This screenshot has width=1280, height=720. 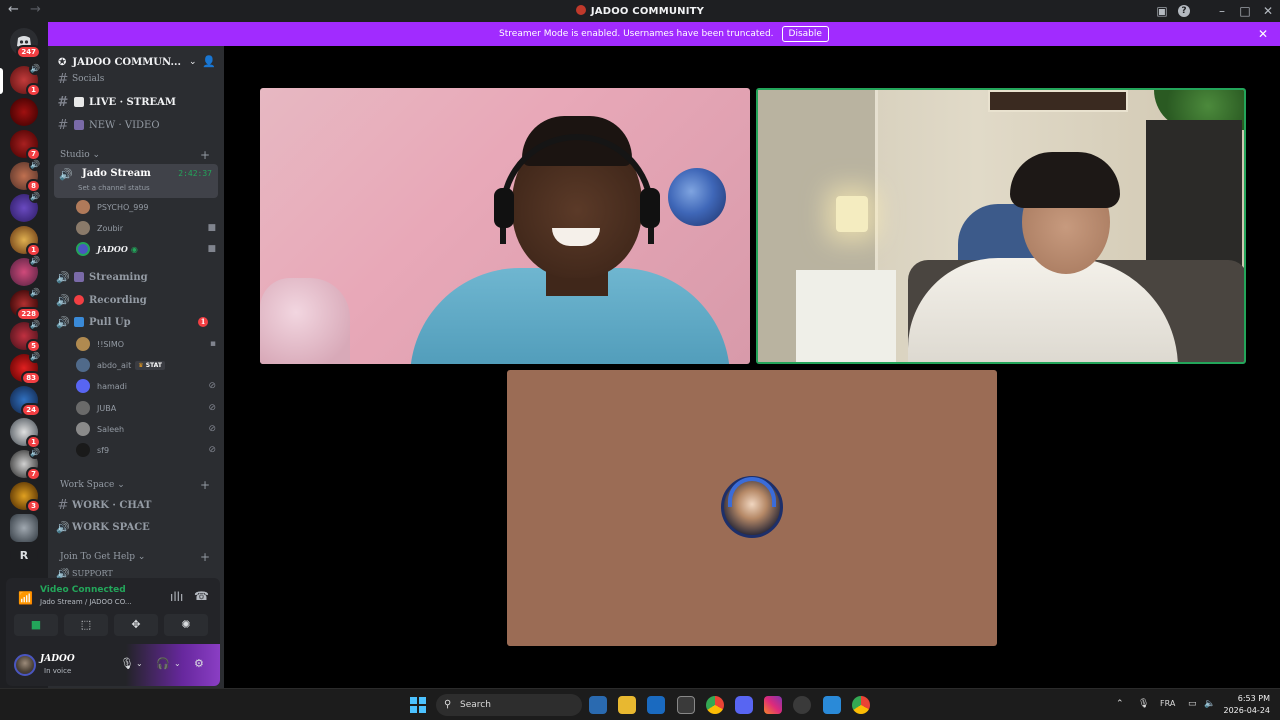 What do you see at coordinates (136, 322) in the screenshot?
I see `channel-pull-up: 🔊 Pull Up 1` at bounding box center [136, 322].